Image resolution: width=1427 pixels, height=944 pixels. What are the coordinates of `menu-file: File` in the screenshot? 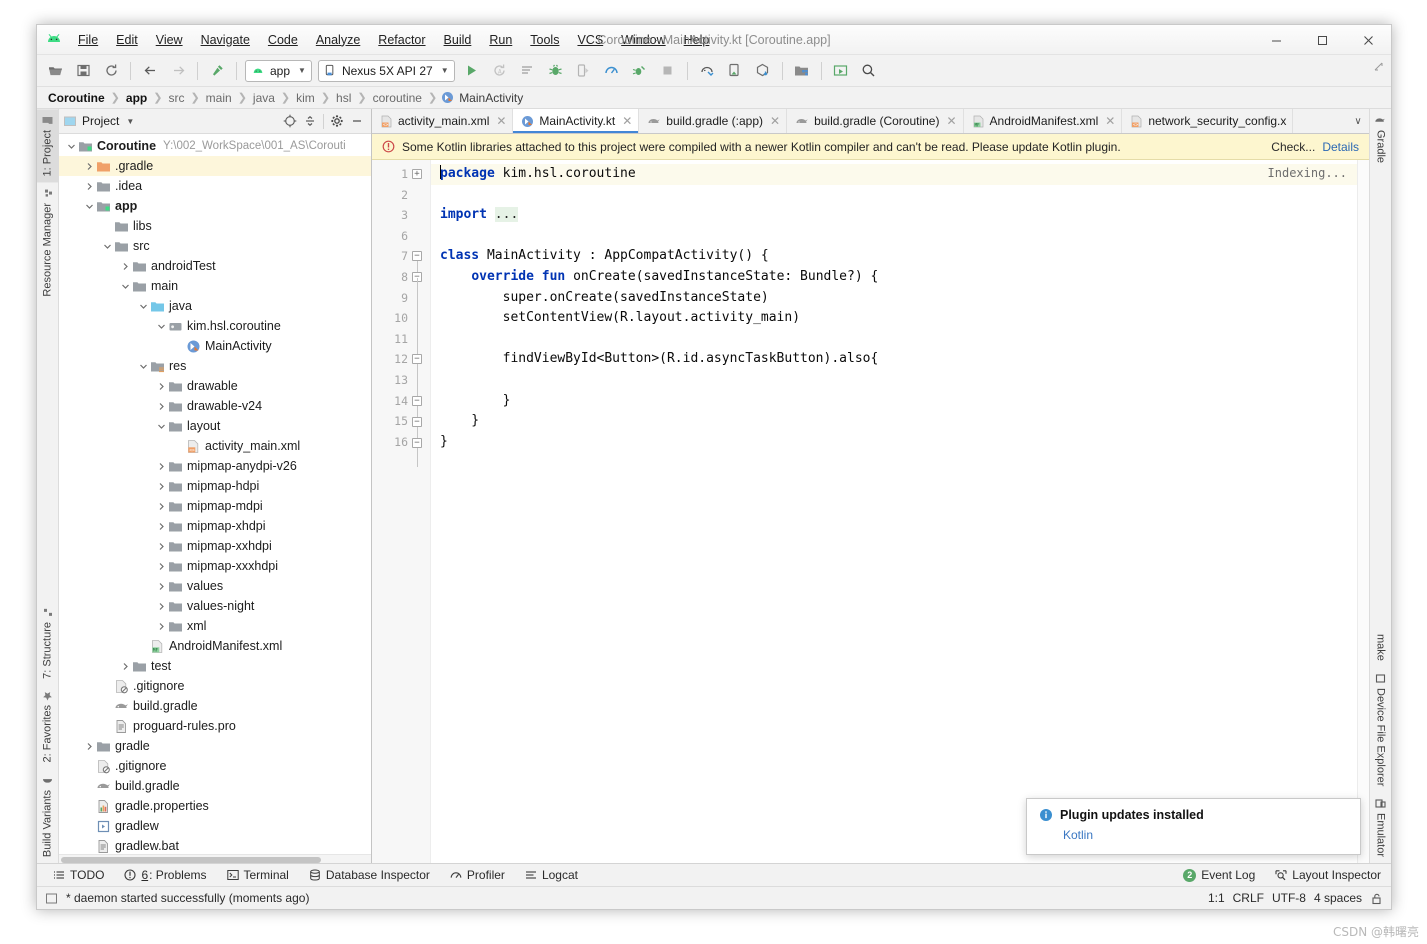 It's located at (88, 40).